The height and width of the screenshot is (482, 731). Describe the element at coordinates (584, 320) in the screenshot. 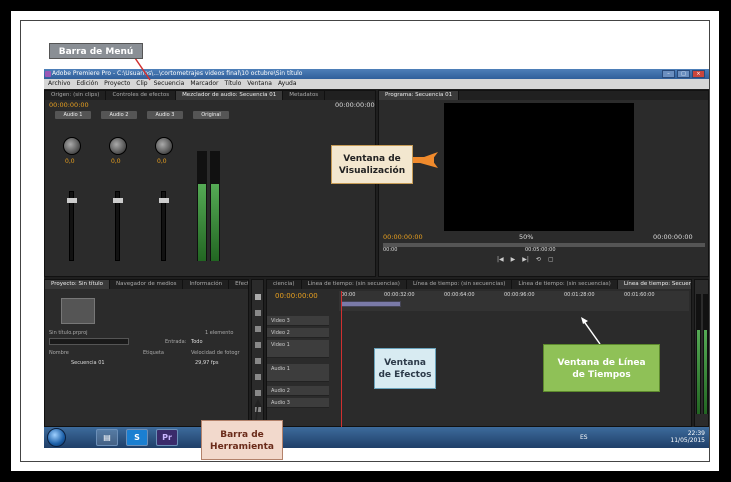

I see `timeline-arrow-head` at that location.